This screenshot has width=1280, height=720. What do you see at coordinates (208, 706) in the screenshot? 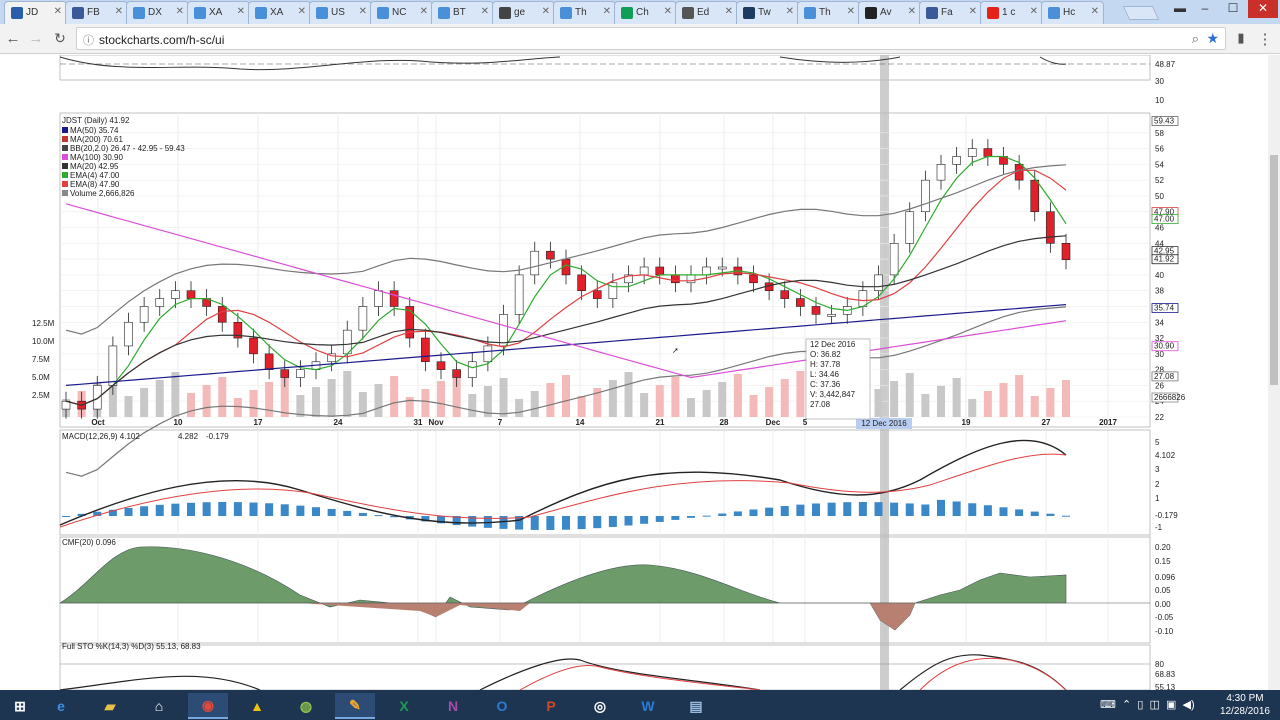
I see `chrome-icon: ◉` at bounding box center [208, 706].